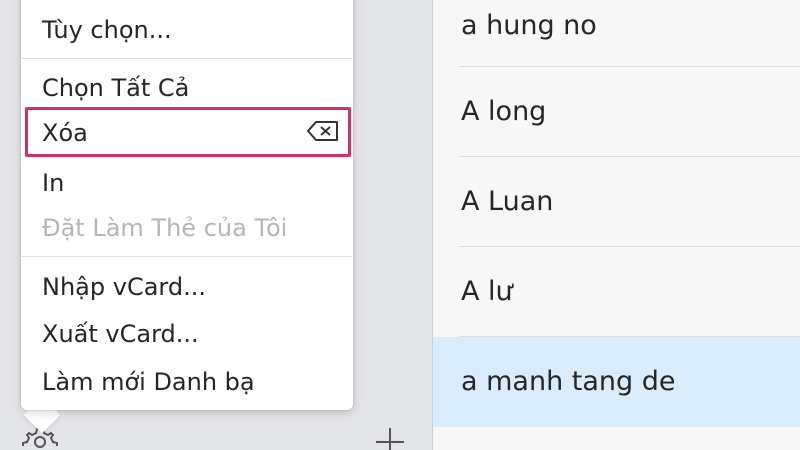  I want to click on contact-row: A long, so click(616, 112).